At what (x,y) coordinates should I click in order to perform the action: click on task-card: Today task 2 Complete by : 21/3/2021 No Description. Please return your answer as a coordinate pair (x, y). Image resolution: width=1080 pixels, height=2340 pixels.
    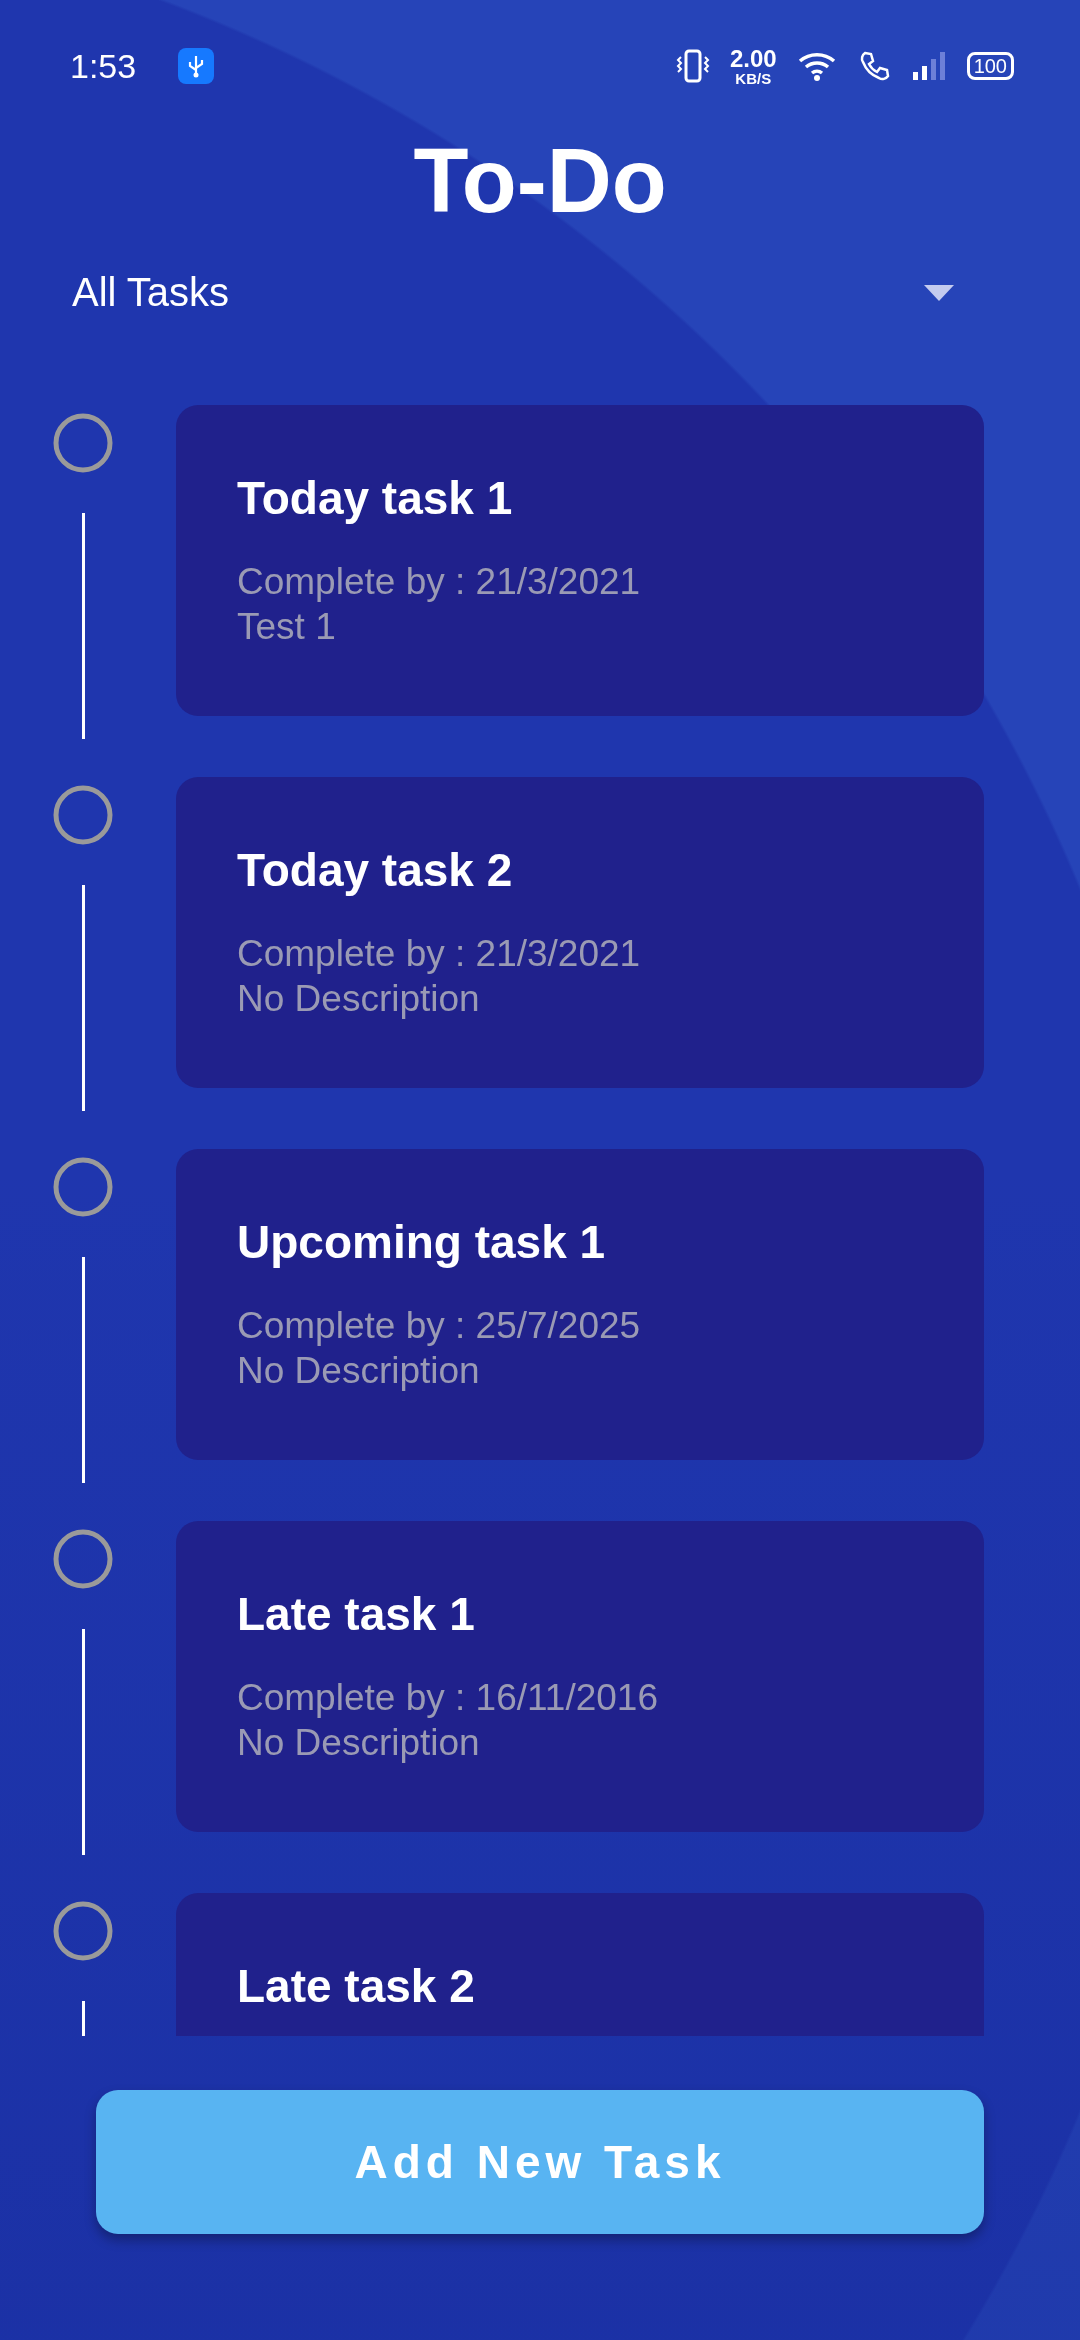
    Looking at the image, I should click on (580, 932).